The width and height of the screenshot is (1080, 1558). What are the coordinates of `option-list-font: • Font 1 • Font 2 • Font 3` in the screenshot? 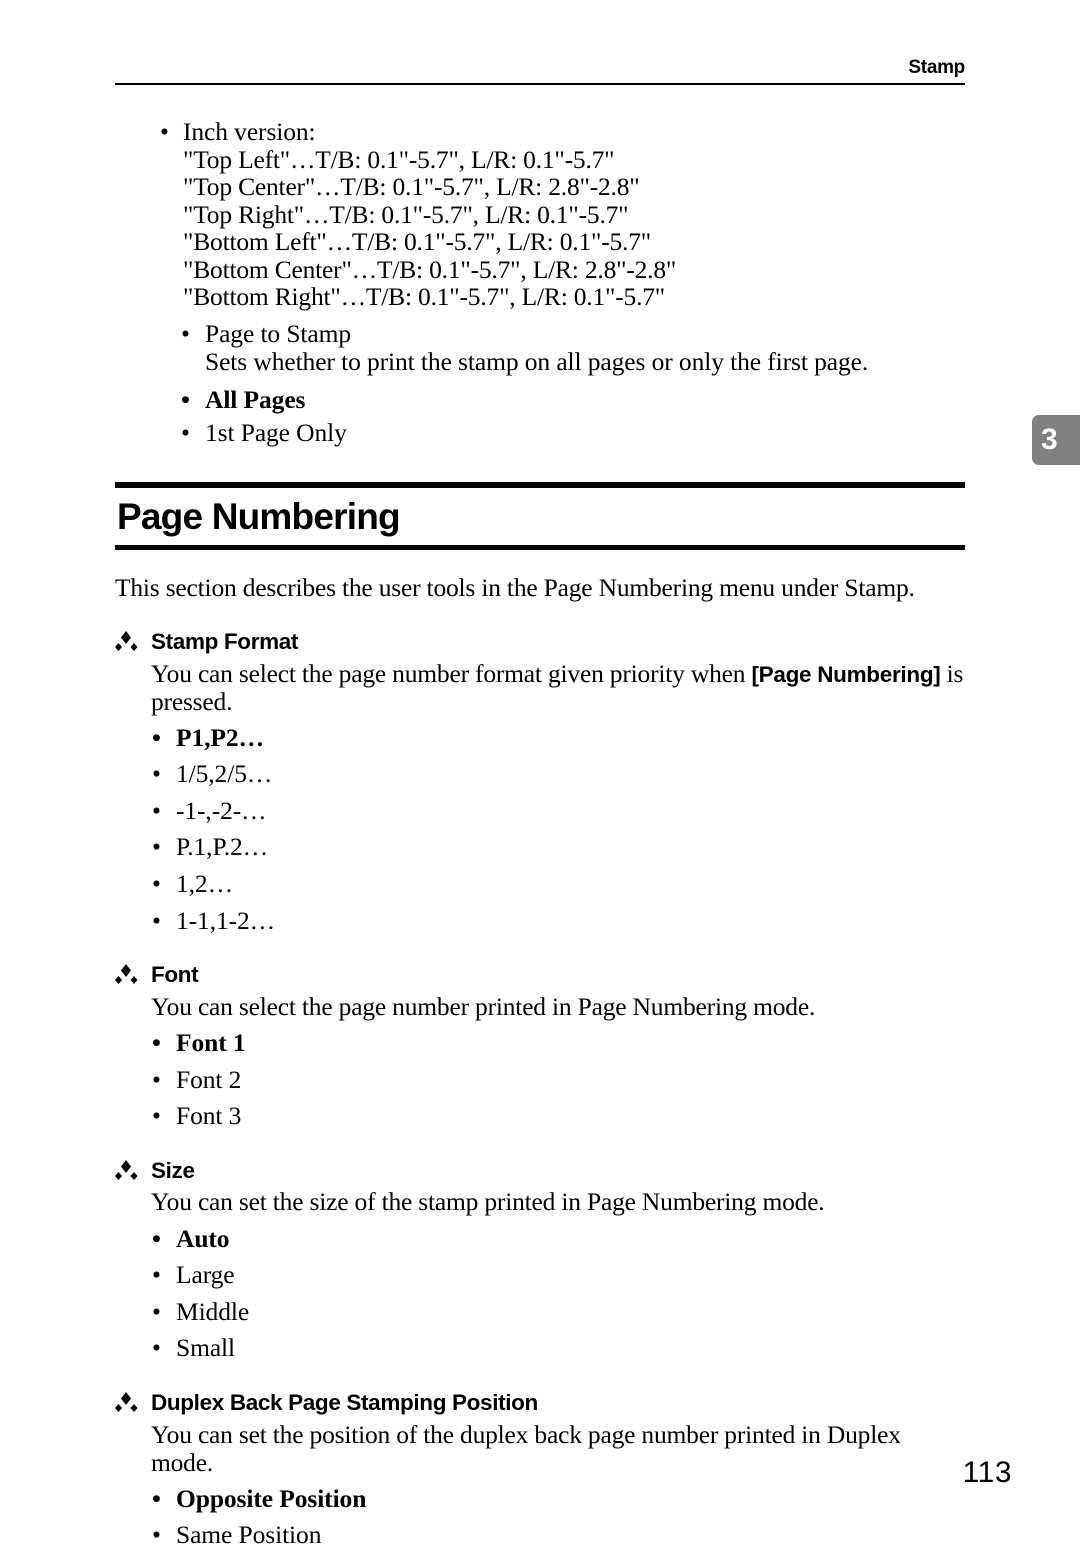 It's located at (540, 1079).